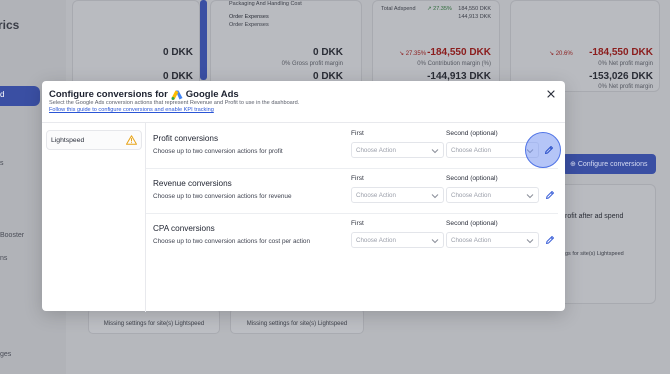 The height and width of the screenshot is (374, 670). I want to click on profit-first-select: Choose Action, so click(397, 150).